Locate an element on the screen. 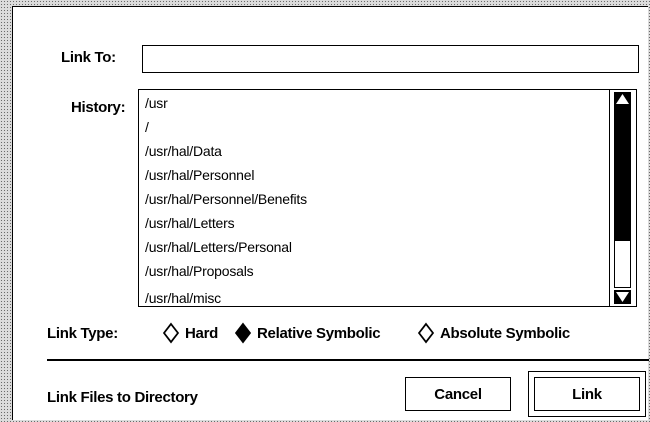 The image size is (650, 422). history-item: /usr/hal/Letters/Personal is located at coordinates (218, 247).